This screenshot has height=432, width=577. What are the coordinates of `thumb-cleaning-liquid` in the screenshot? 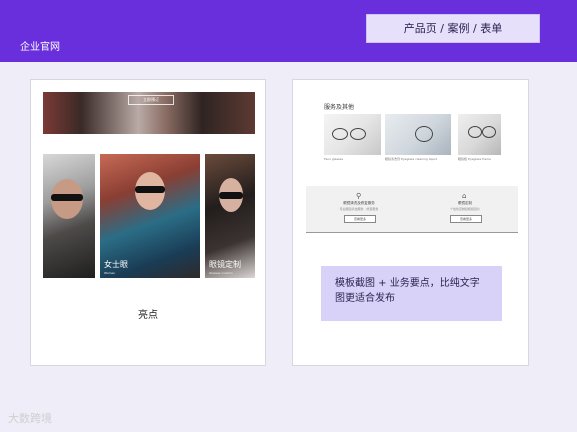 It's located at (418, 134).